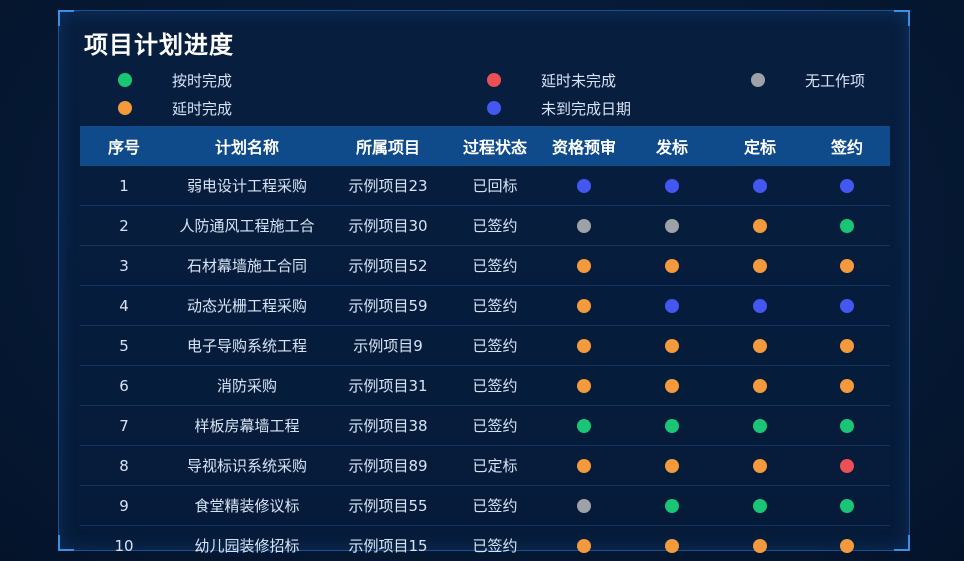 The image size is (964, 561). Describe the element at coordinates (247, 505) in the screenshot. I see `row-plan-name: 食堂精装修议标` at that location.